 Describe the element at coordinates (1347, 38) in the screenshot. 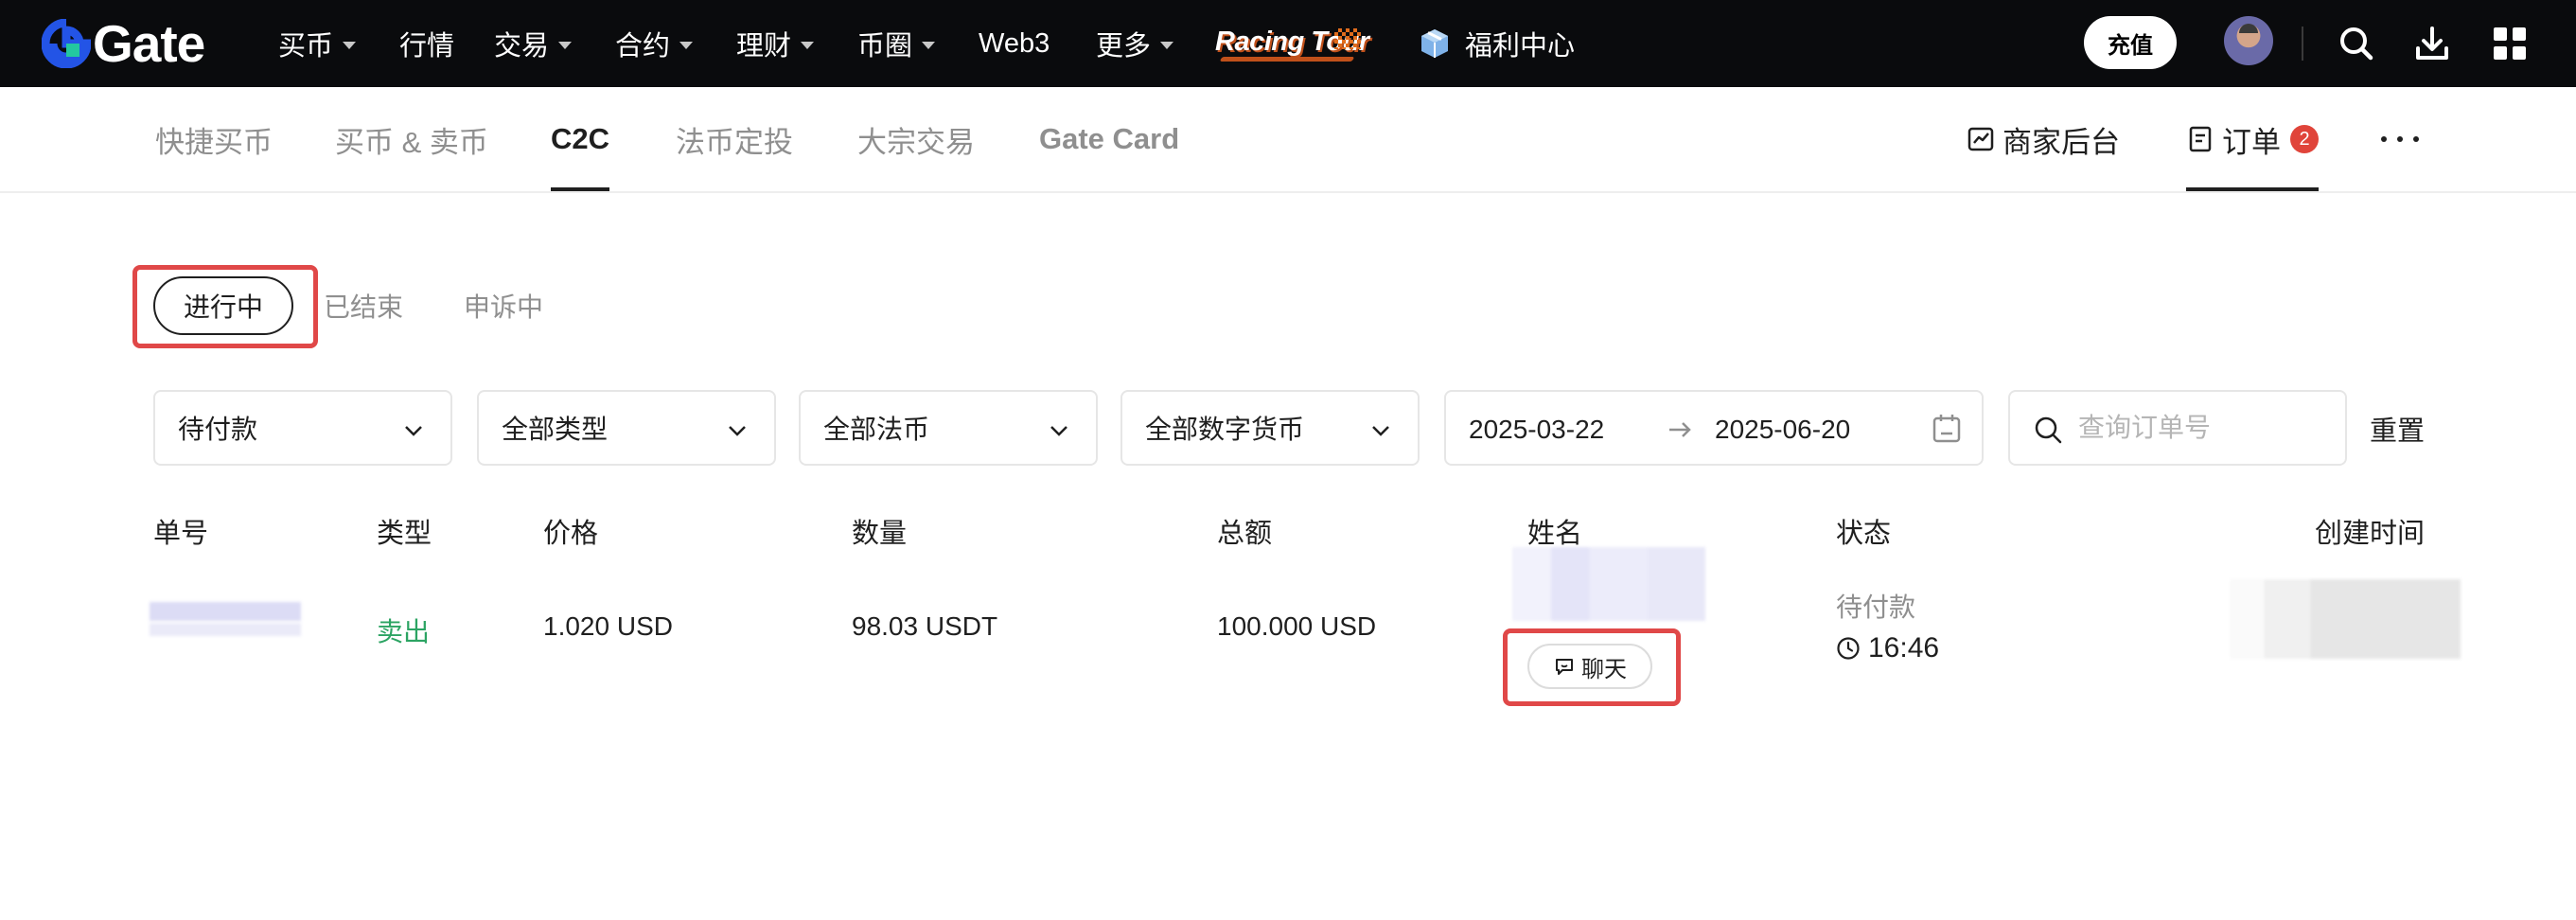

I see `checkered-flag-icon` at that location.